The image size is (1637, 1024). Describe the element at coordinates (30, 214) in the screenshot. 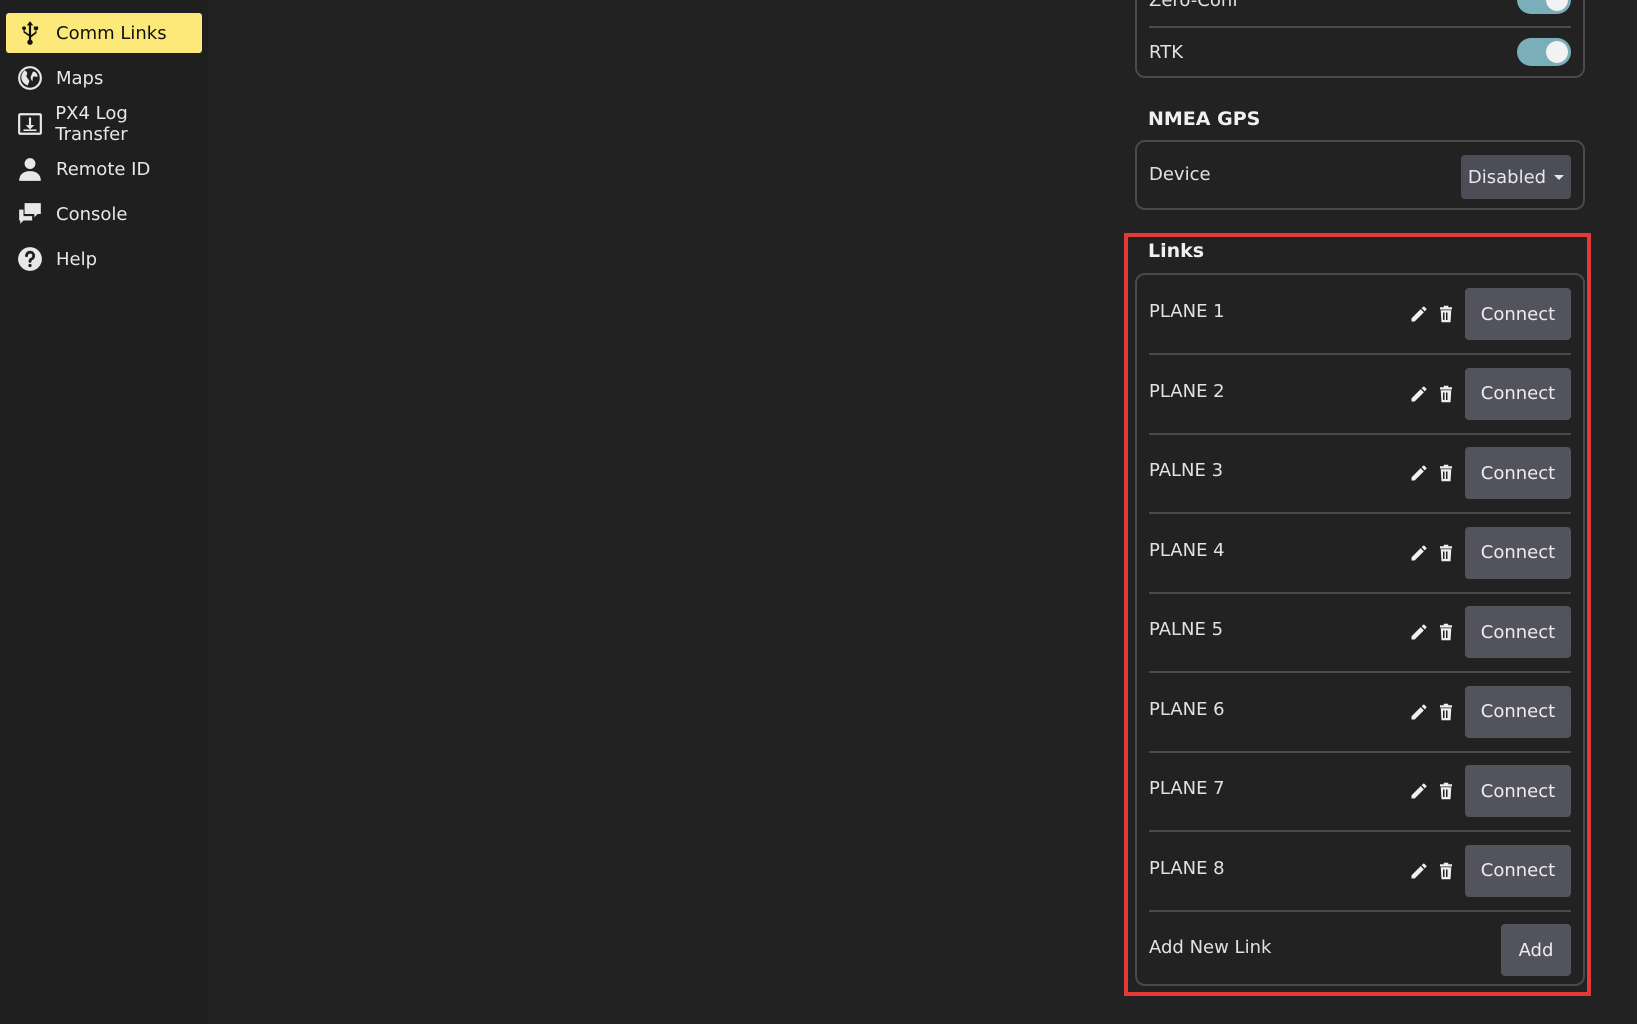

I see `chat-icon` at that location.